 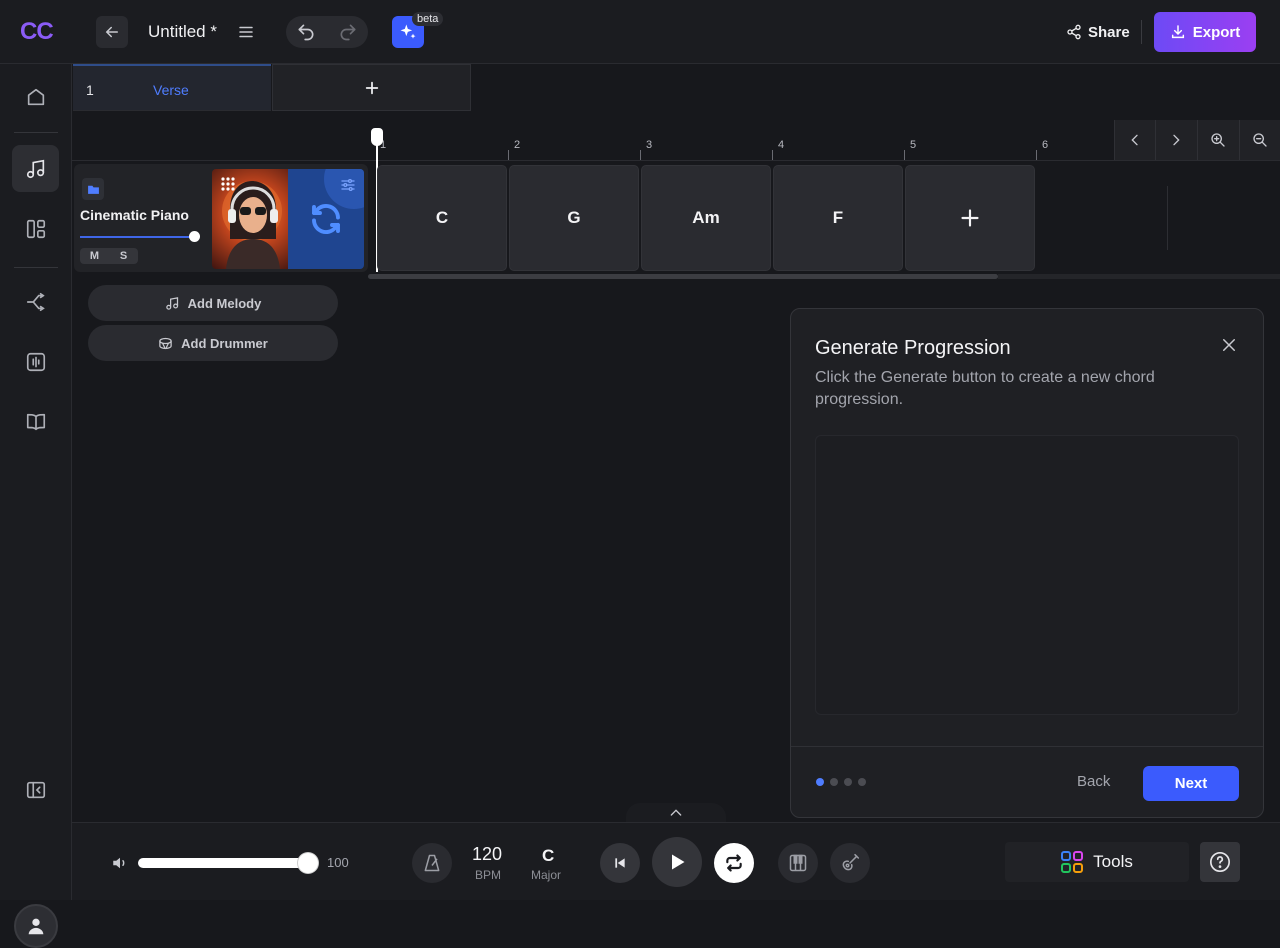 I want to click on chord-block: C, so click(x=442, y=218).